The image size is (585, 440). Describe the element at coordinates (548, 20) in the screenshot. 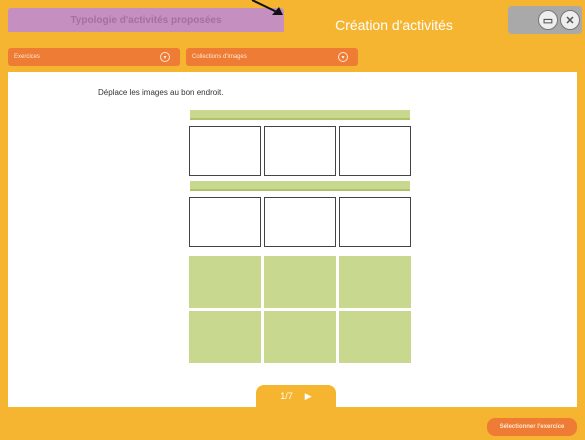

I see `restore-icon: ▭` at that location.